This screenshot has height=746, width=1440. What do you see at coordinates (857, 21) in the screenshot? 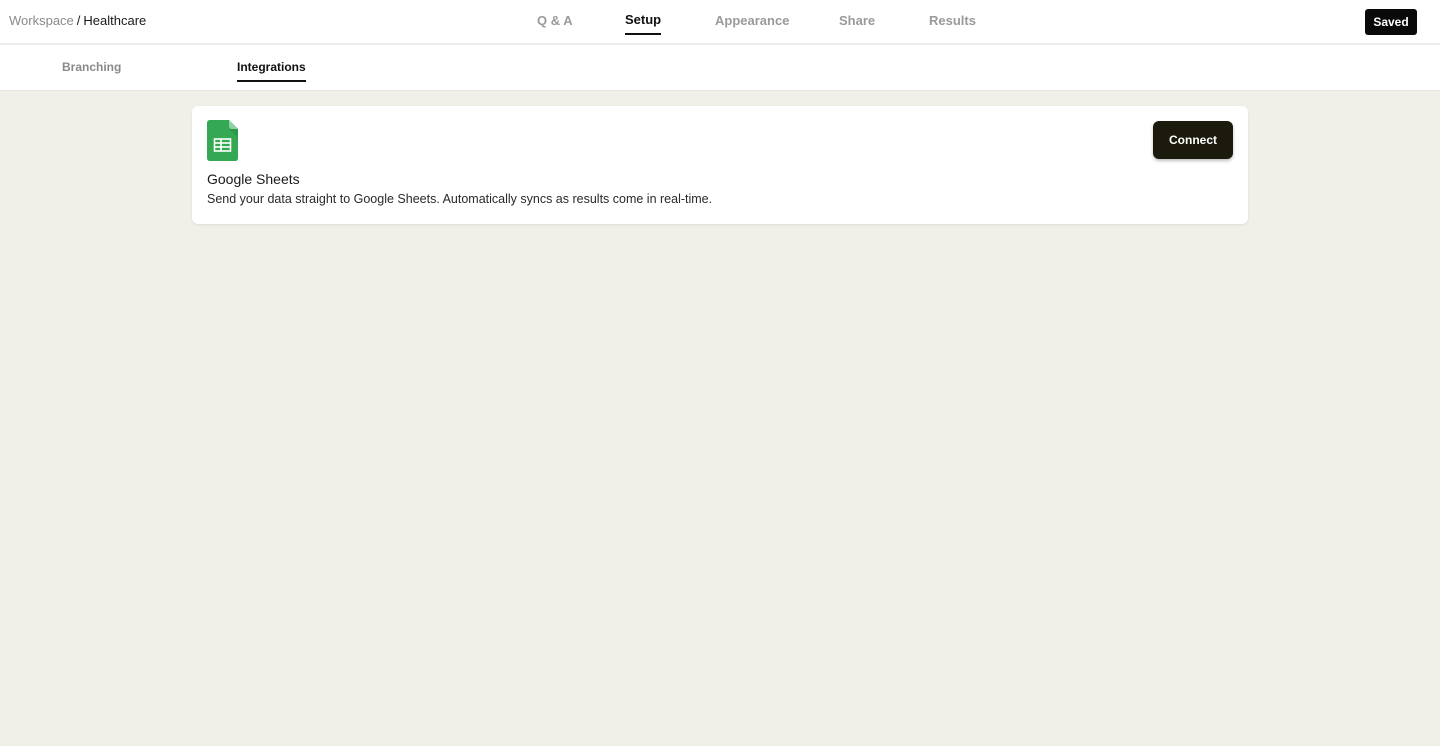
I see `tab-share: Share` at bounding box center [857, 21].